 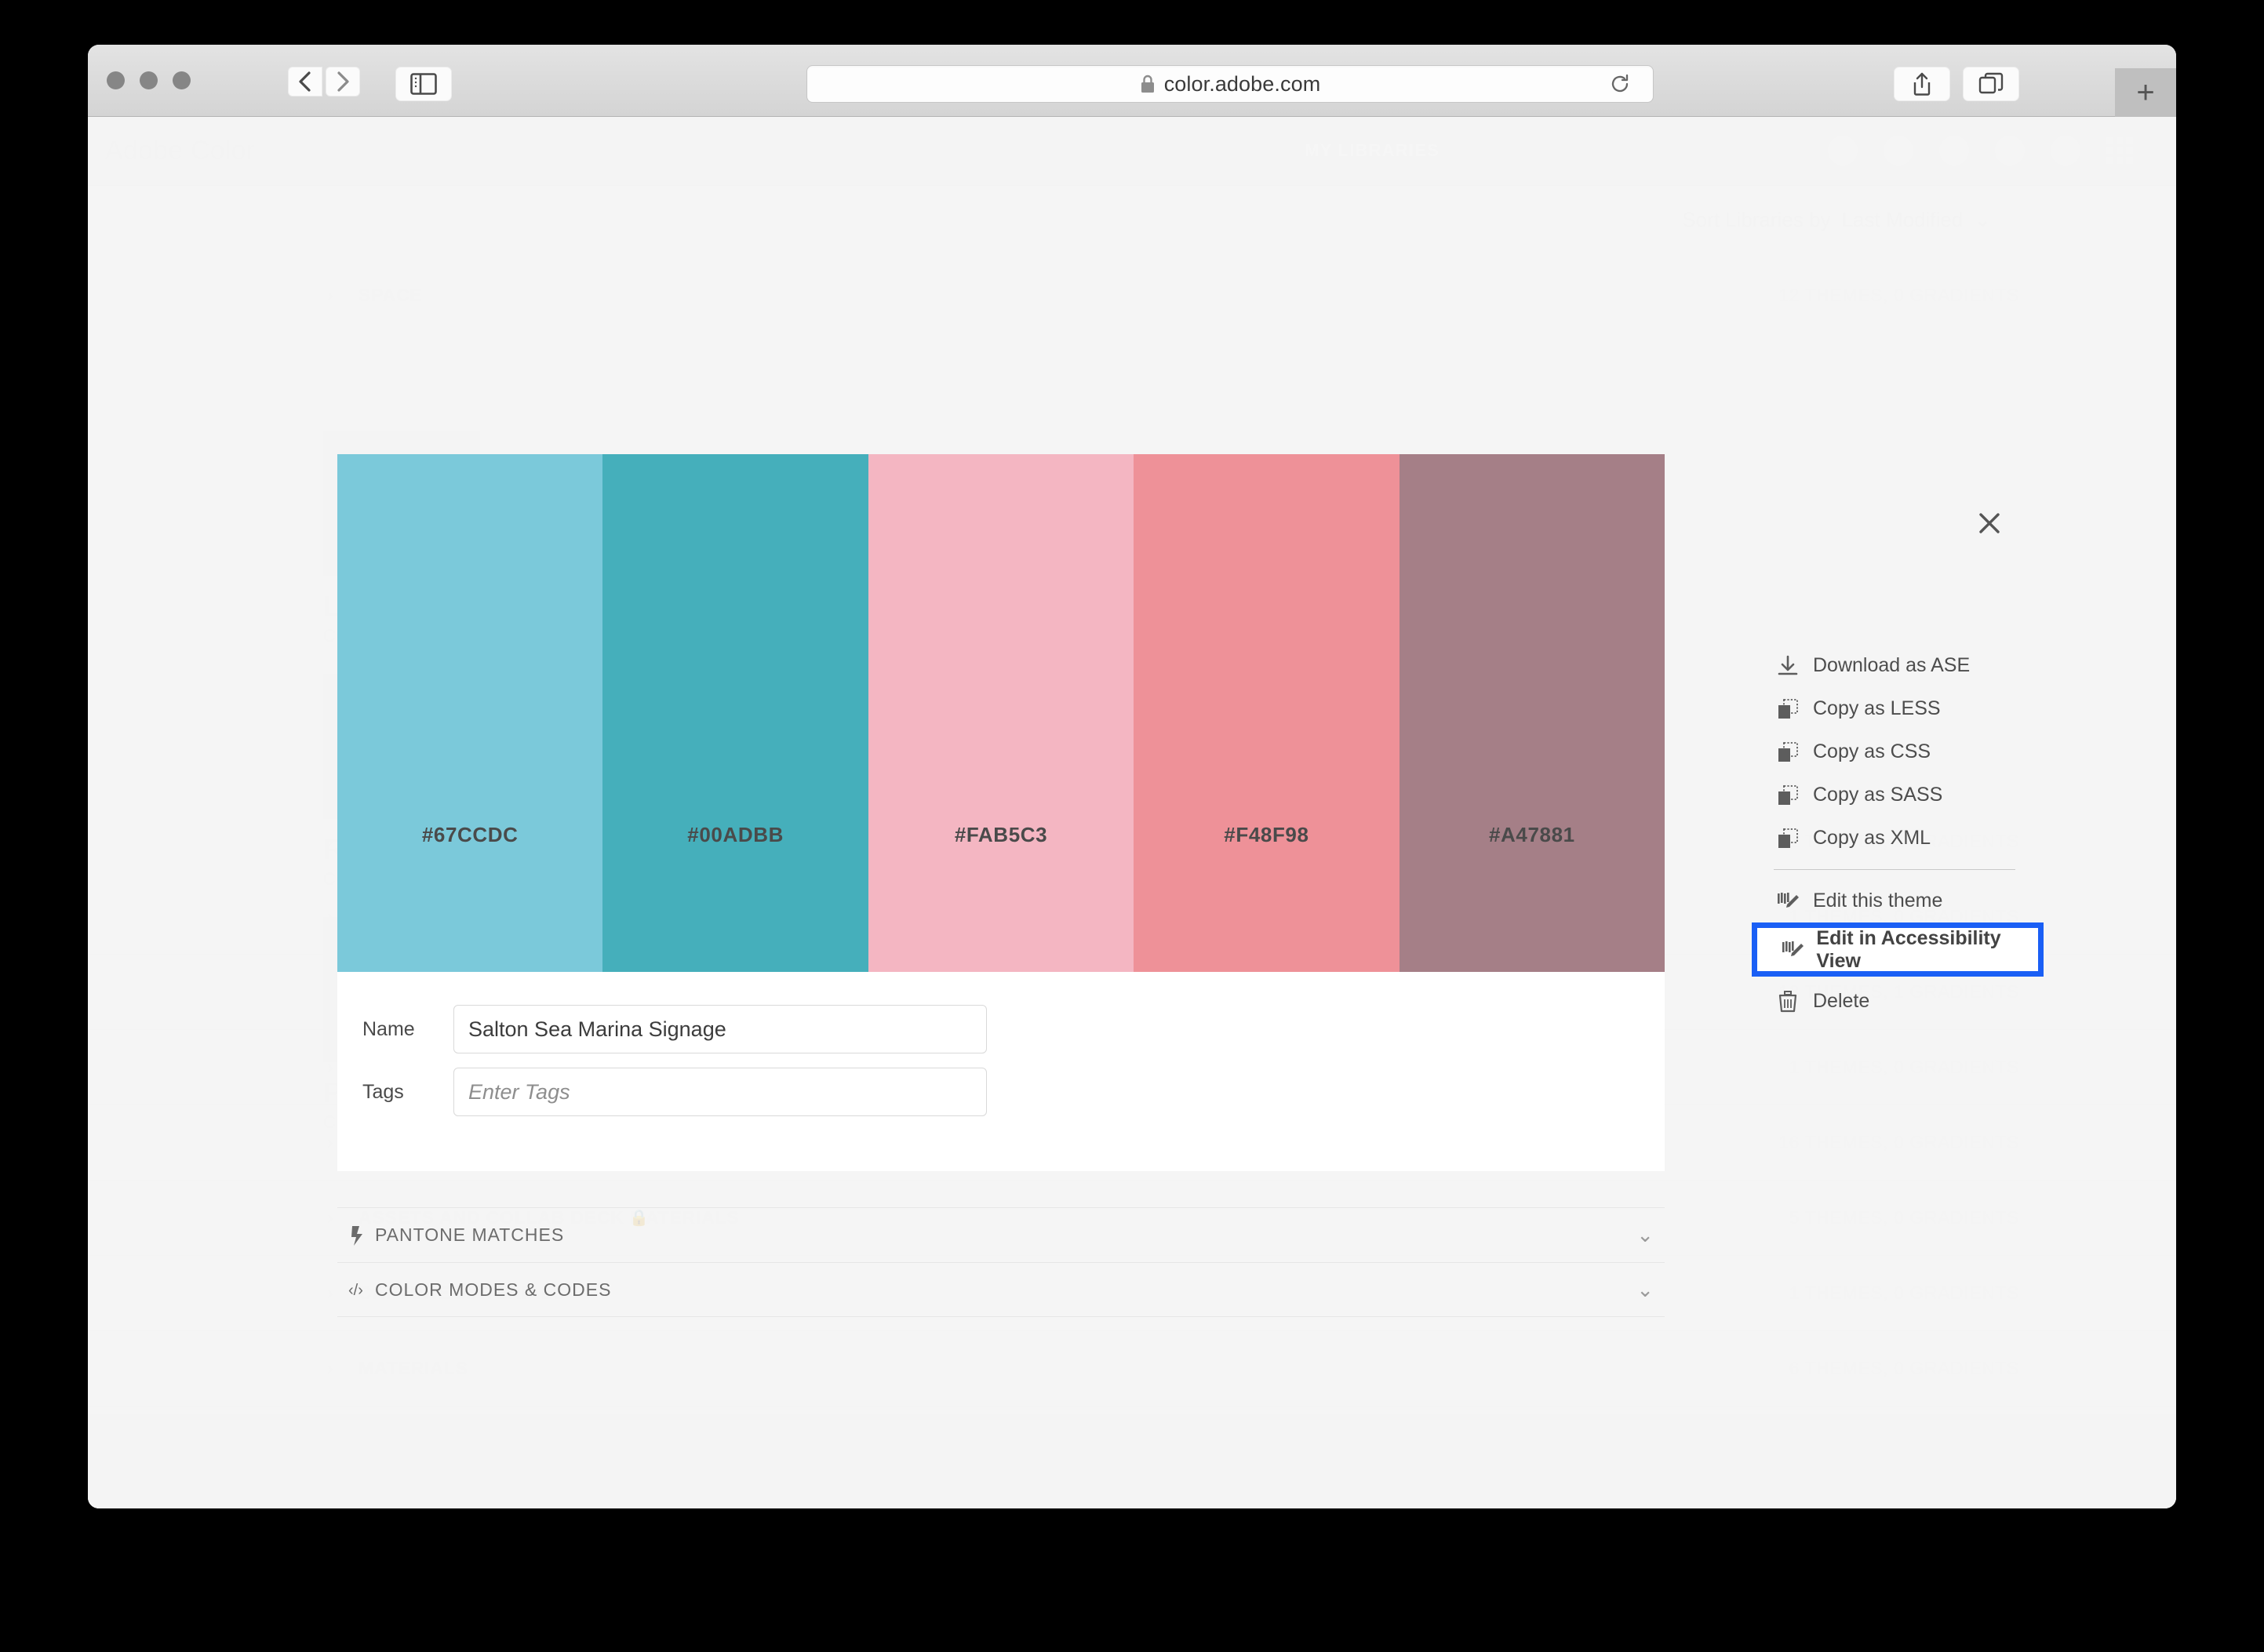 I want to click on browser-toolbar: color.adobe.com +, so click(x=1132, y=81).